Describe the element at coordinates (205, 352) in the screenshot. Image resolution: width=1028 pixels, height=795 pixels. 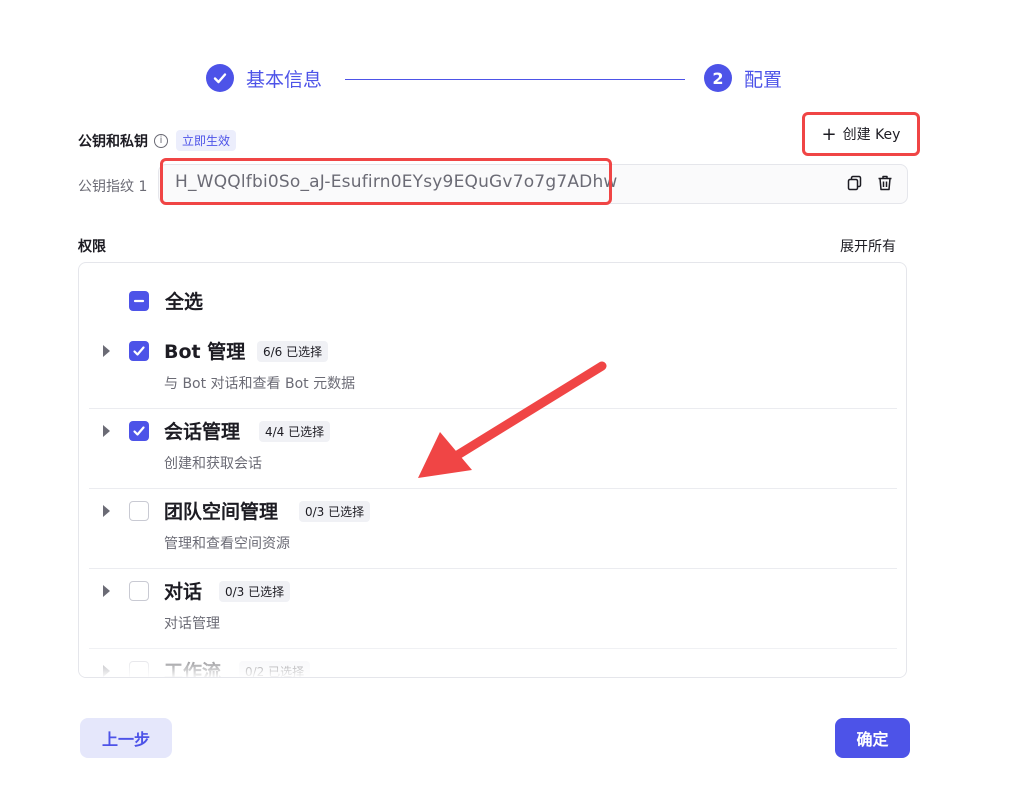
I see `permission-name: Bot 管理` at that location.